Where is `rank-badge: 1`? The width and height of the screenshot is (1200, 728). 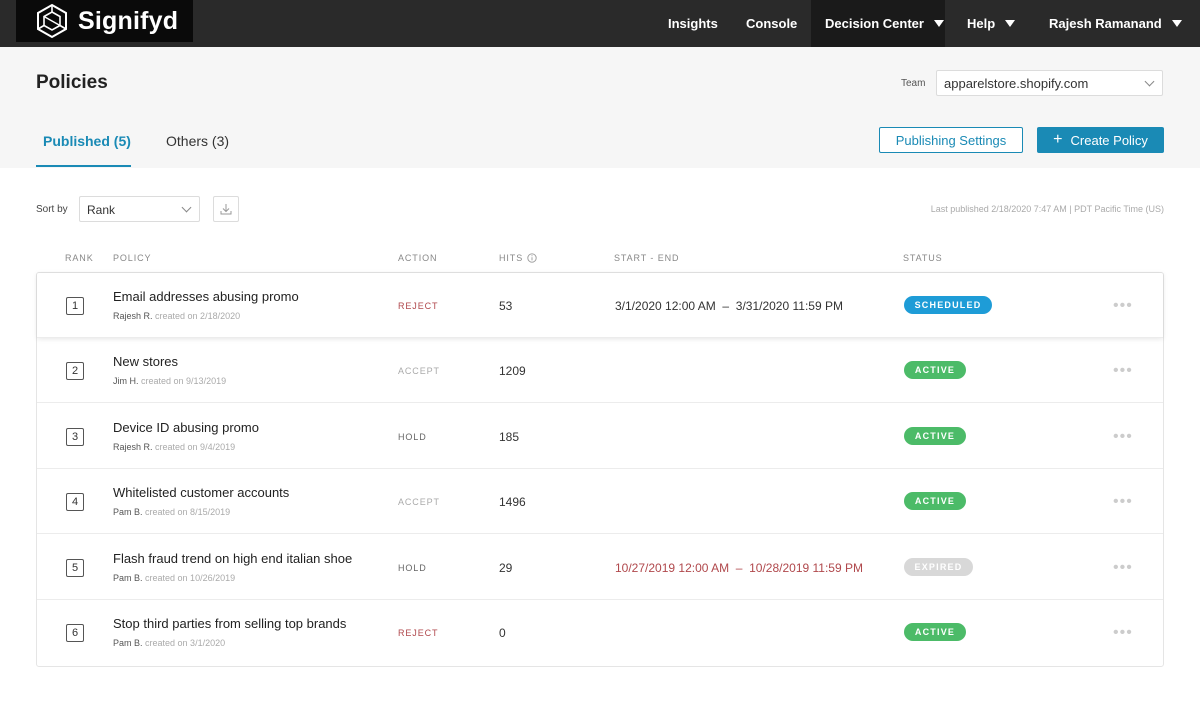 rank-badge: 1 is located at coordinates (75, 306).